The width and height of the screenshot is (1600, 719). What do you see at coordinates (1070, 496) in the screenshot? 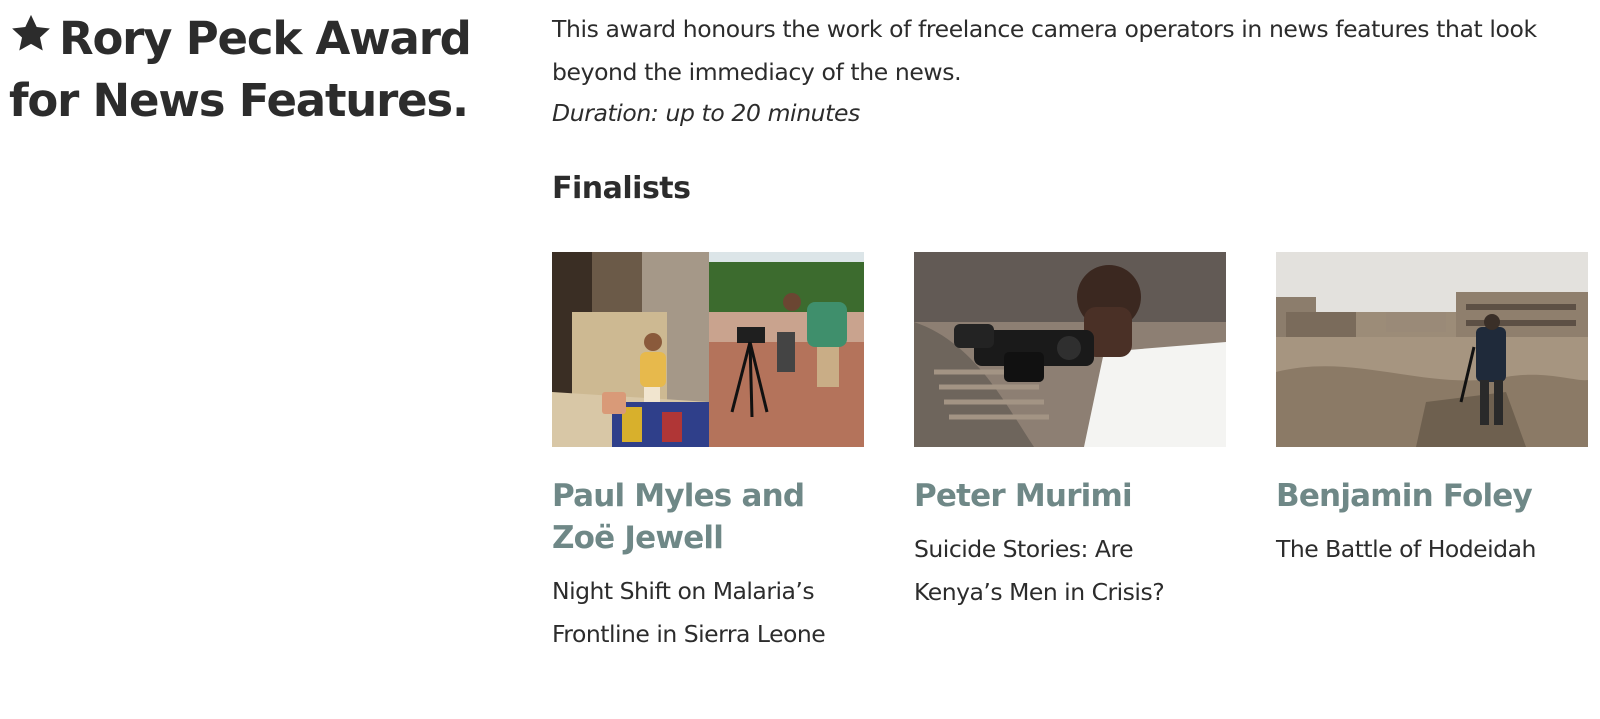
I see `finalist-name: Peter Murimi` at bounding box center [1070, 496].